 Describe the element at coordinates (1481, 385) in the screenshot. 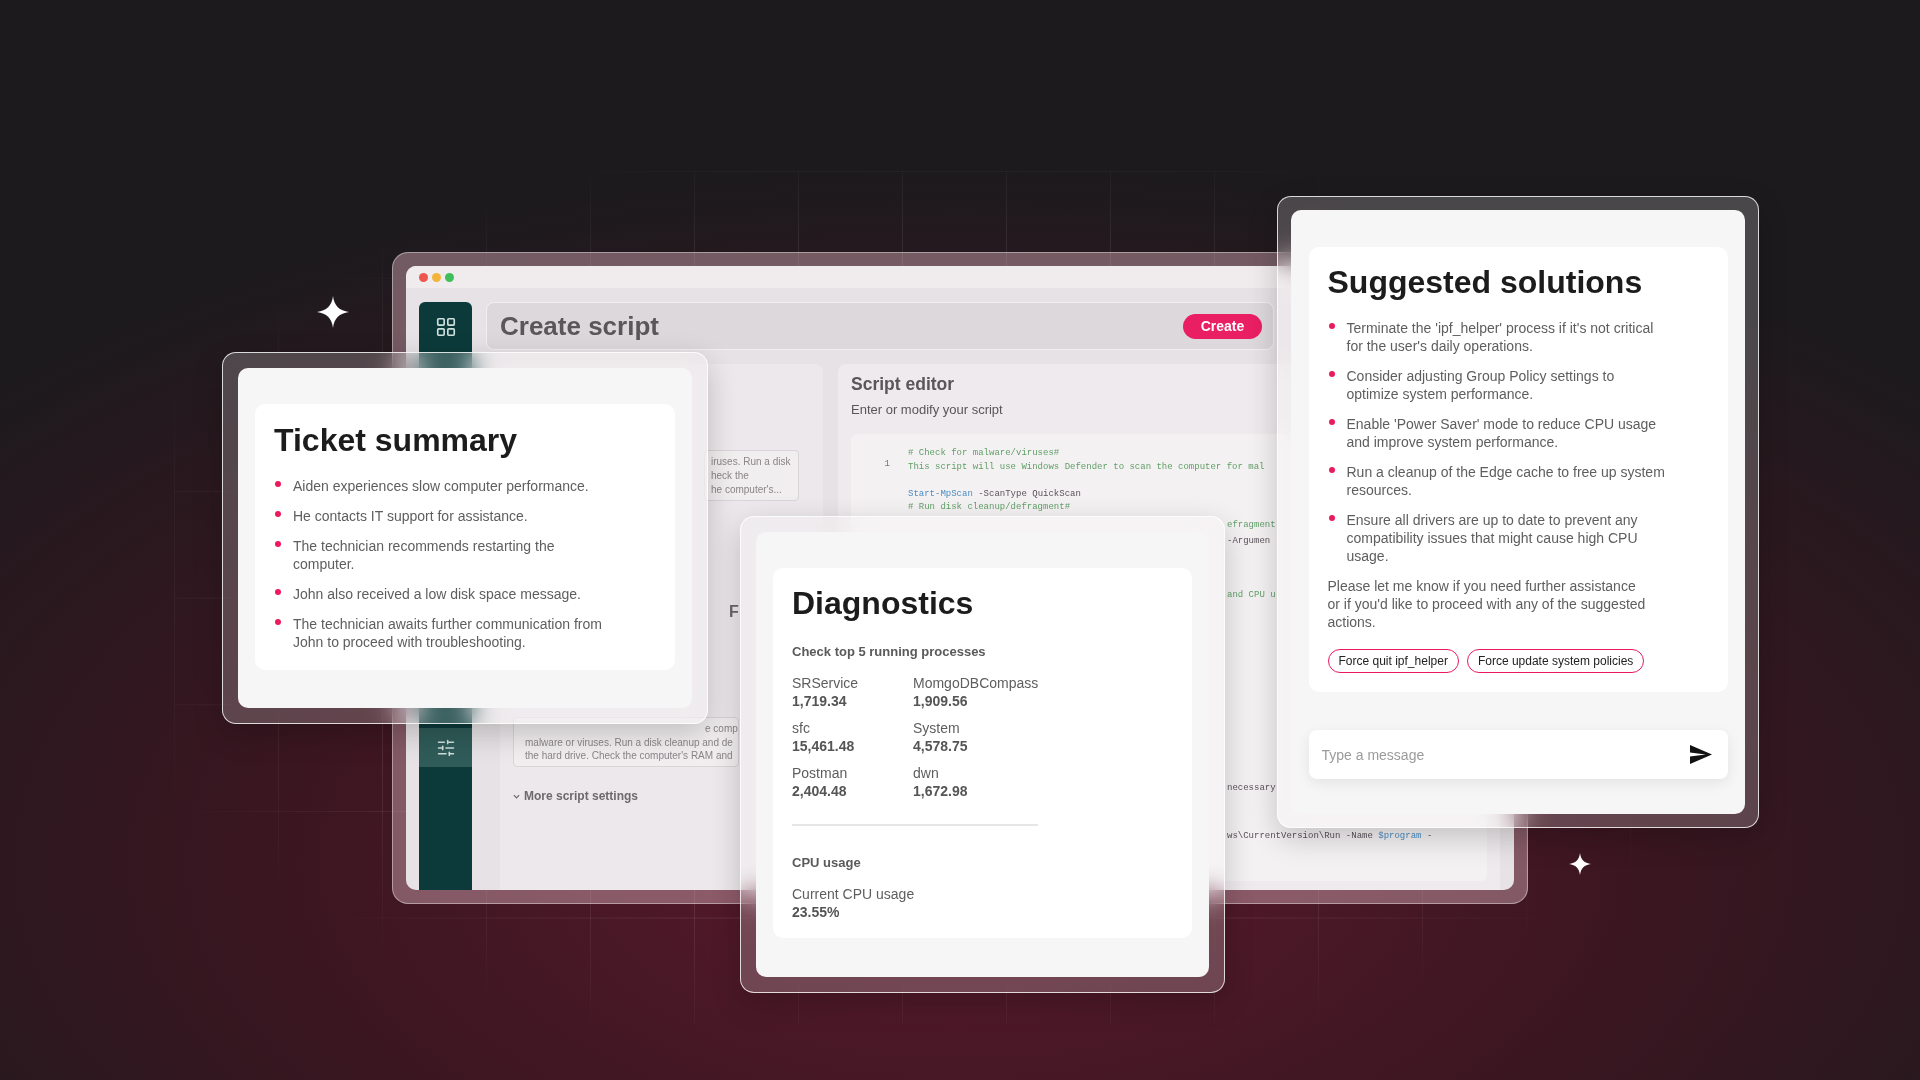

I see `list-item-text: Consider adjusting Group Policy settings to optimize system performance.` at that location.